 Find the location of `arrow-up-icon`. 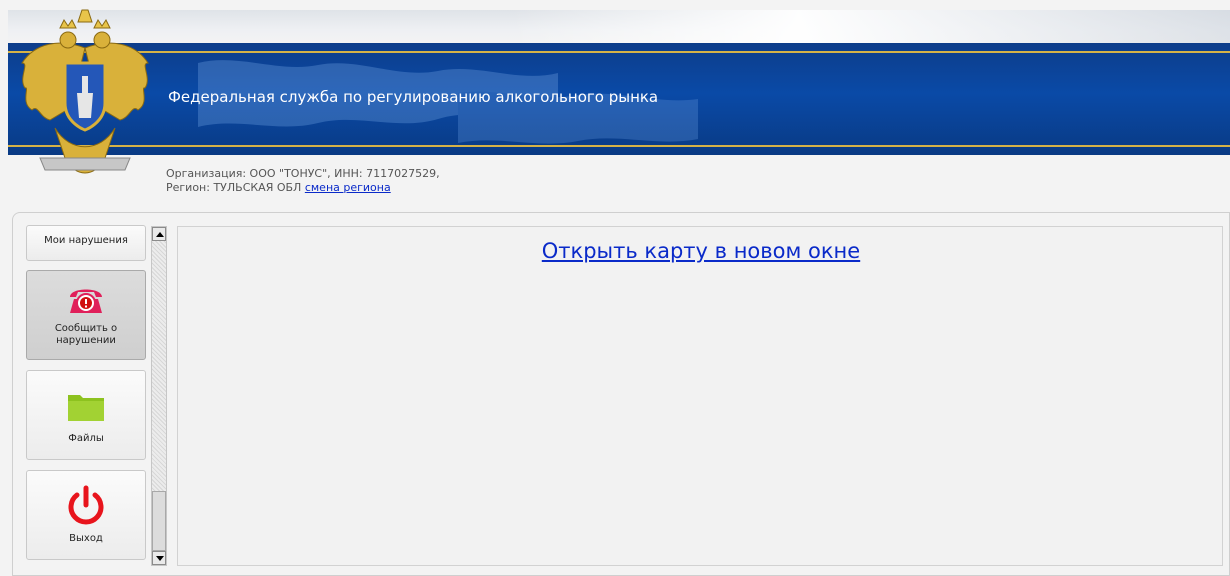

arrow-up-icon is located at coordinates (160, 234).